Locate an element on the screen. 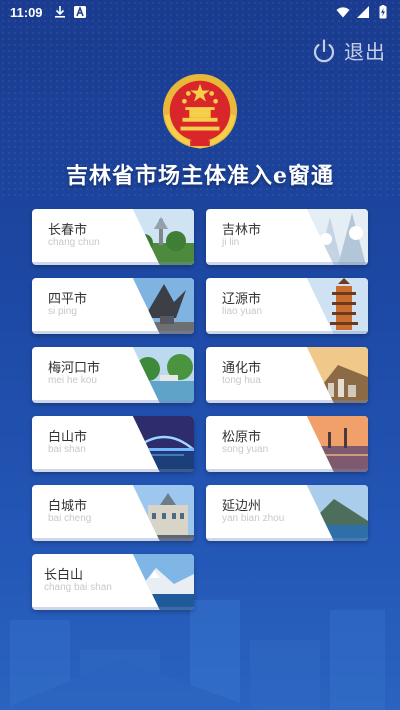  hillside-city-photo is located at coordinates (337, 375).